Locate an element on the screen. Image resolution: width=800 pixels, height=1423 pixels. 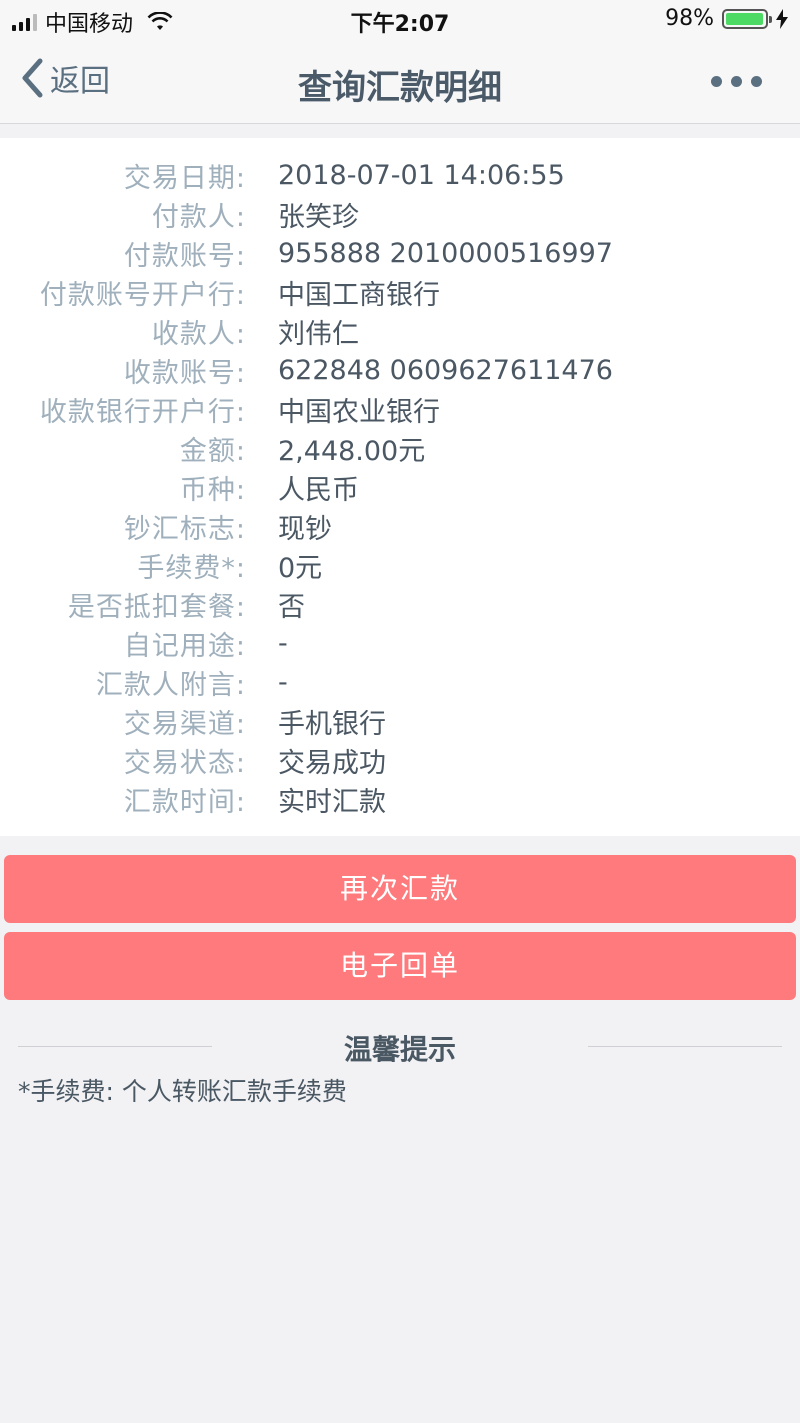
detail-row: 汇款时间: 实时汇款 is located at coordinates (400, 799).